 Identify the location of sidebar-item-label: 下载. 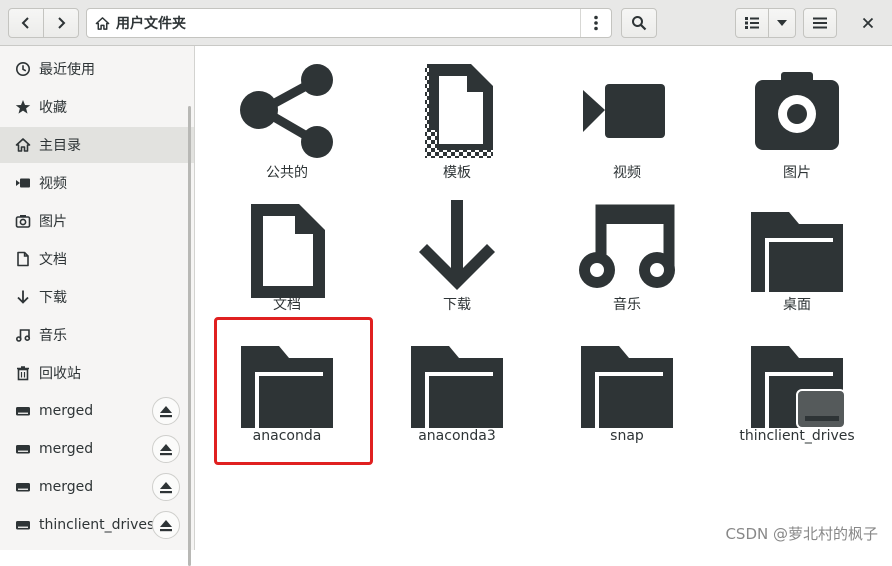
(53, 298).